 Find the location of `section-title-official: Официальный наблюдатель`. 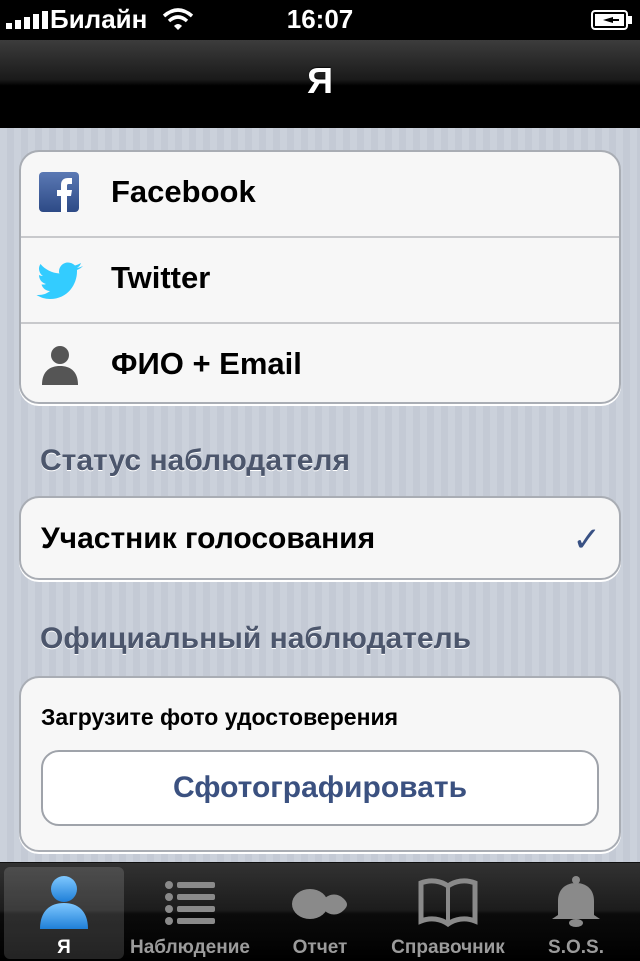

section-title-official: Официальный наблюдатель is located at coordinates (256, 638).